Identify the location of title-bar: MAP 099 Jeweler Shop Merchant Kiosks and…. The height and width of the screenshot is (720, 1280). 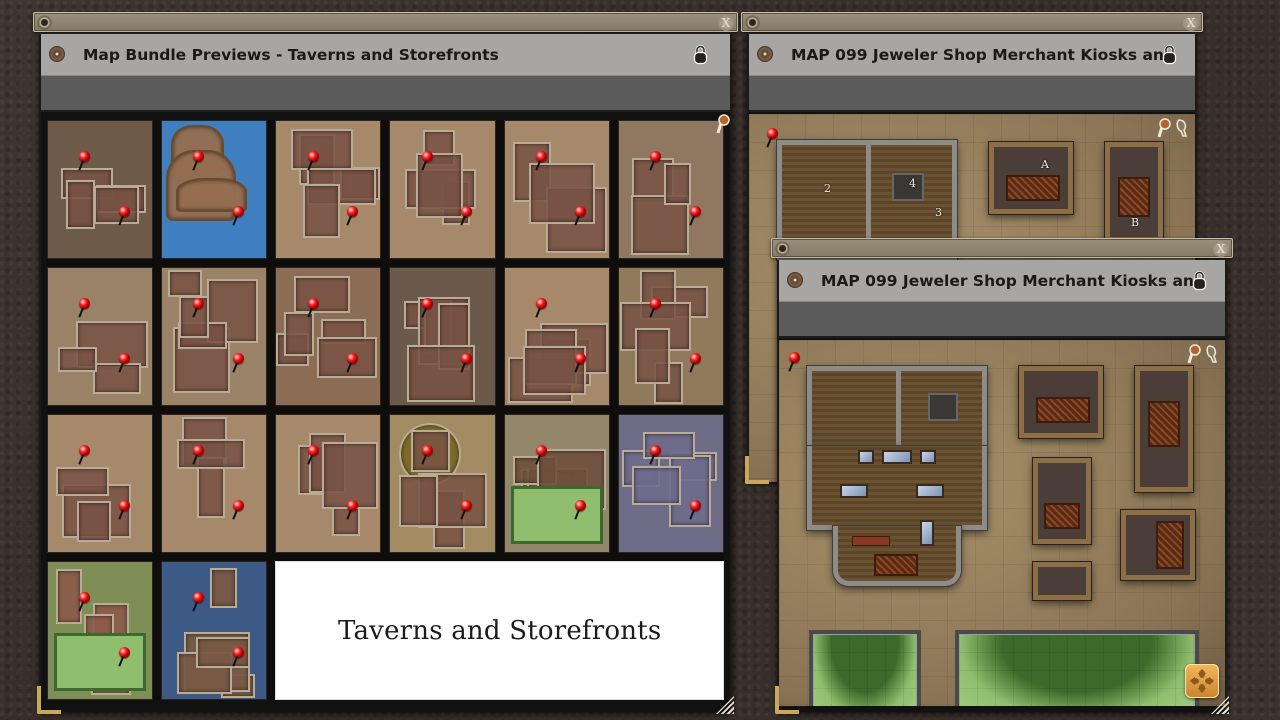
(1002, 281).